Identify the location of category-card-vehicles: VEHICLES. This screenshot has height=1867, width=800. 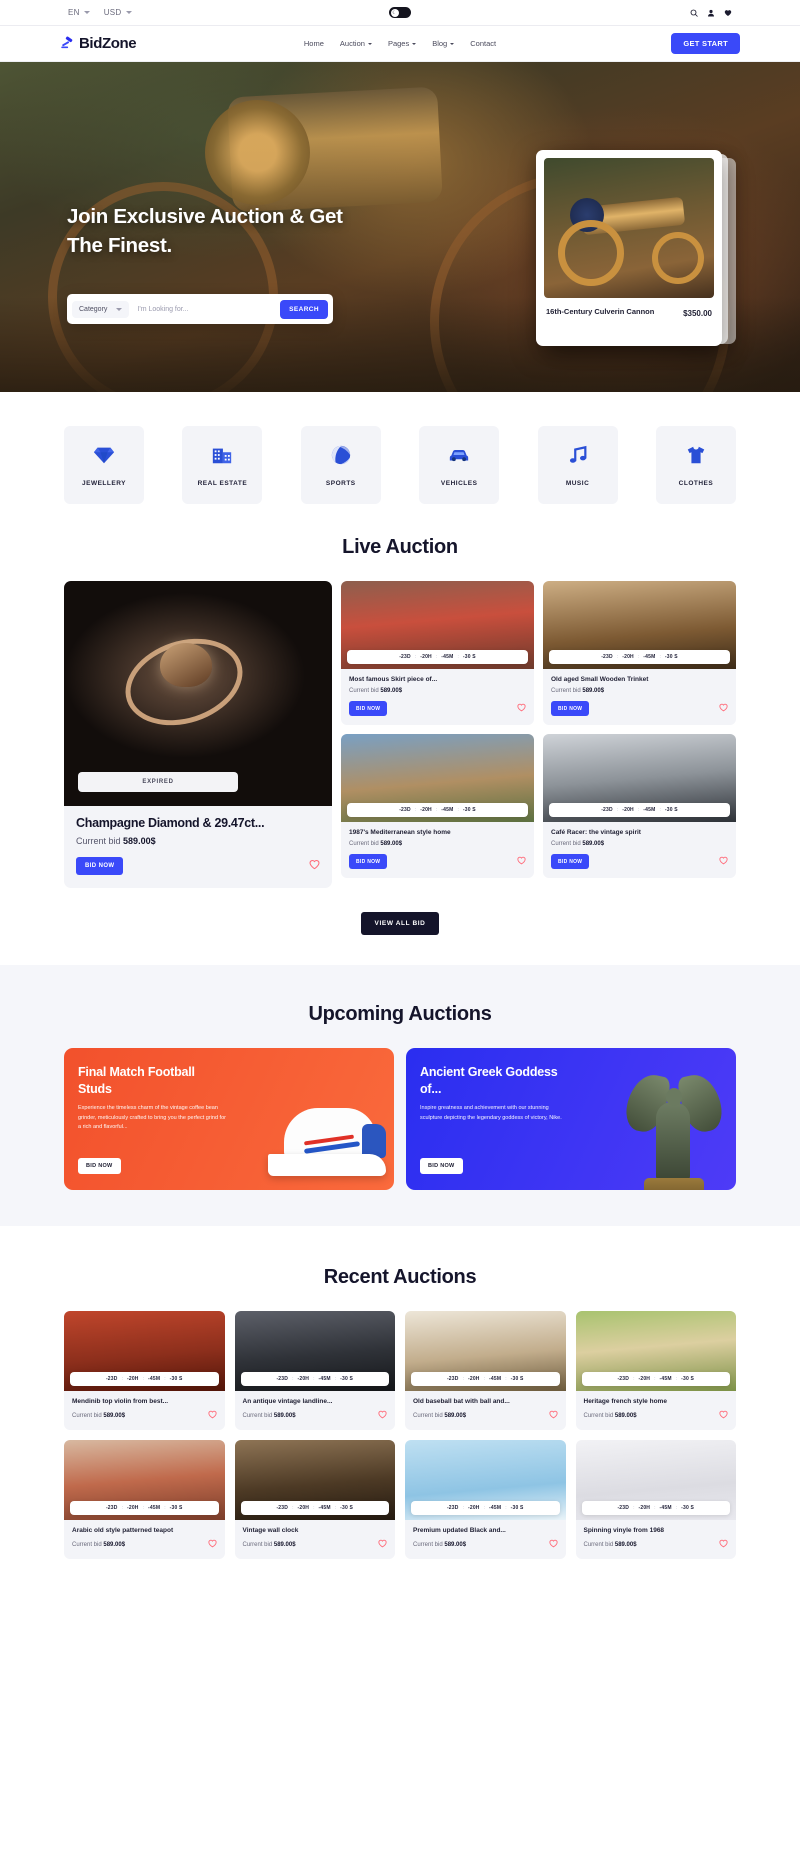
(459, 465).